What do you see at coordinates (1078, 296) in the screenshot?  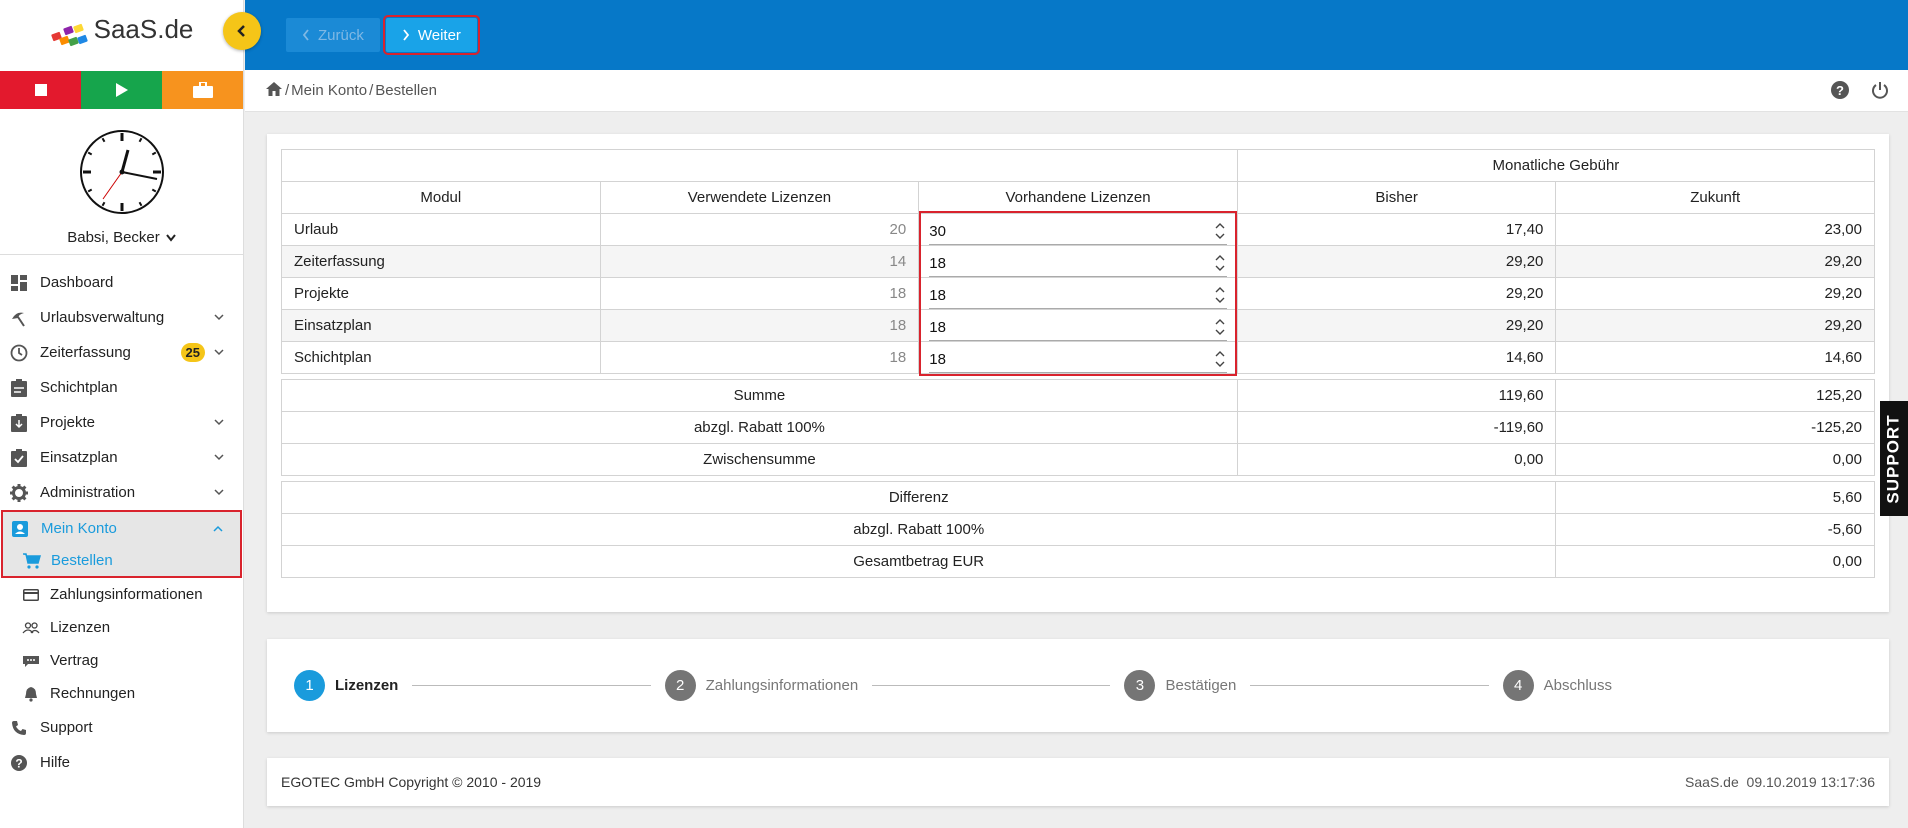 I see `license-input-projekte: 18` at bounding box center [1078, 296].